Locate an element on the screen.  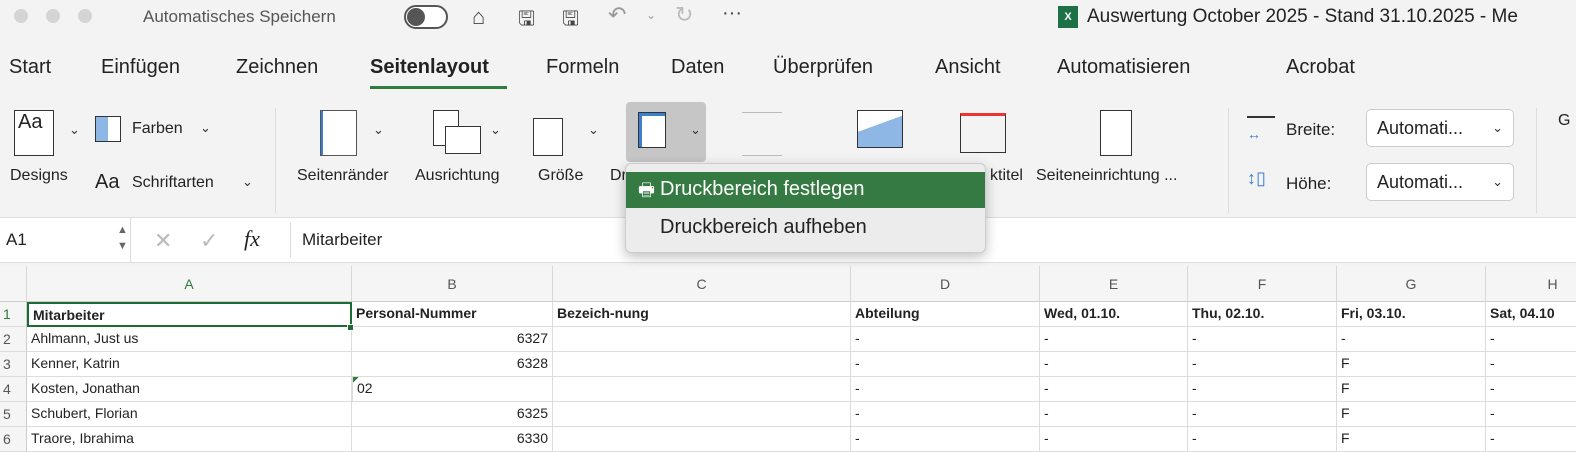
margins-icon is located at coordinates (338, 133).